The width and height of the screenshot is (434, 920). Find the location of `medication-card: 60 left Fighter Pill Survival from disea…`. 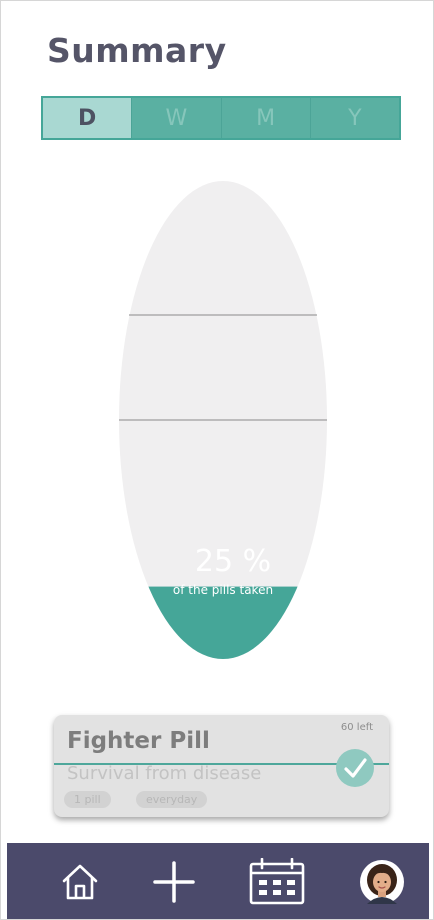

medication-card: 60 left Fighter Pill Survival from disea… is located at coordinates (221, 766).